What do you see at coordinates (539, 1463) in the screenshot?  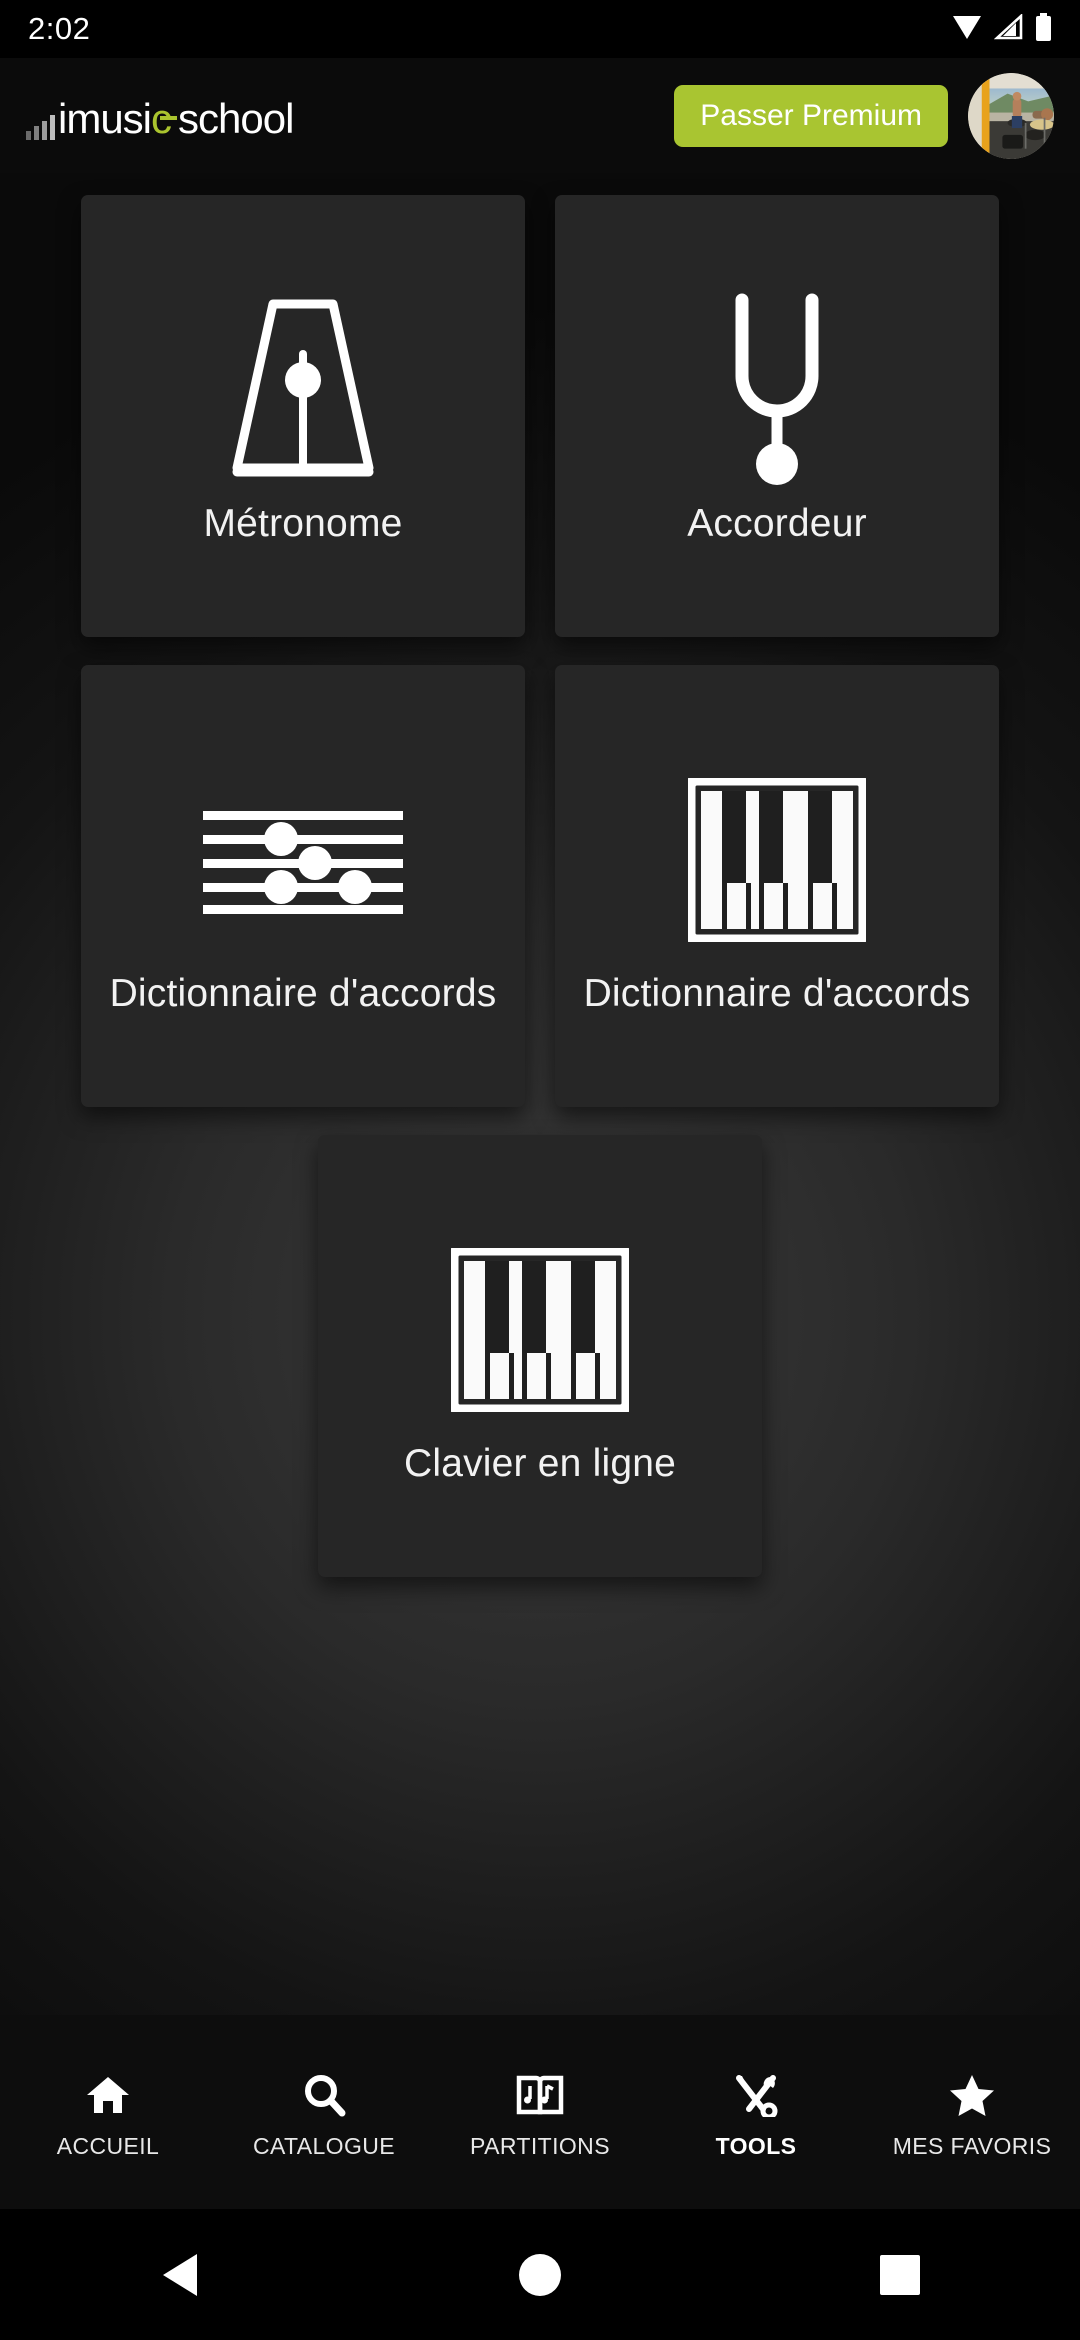 I see `tool-card-label: Clavier en ligne` at bounding box center [539, 1463].